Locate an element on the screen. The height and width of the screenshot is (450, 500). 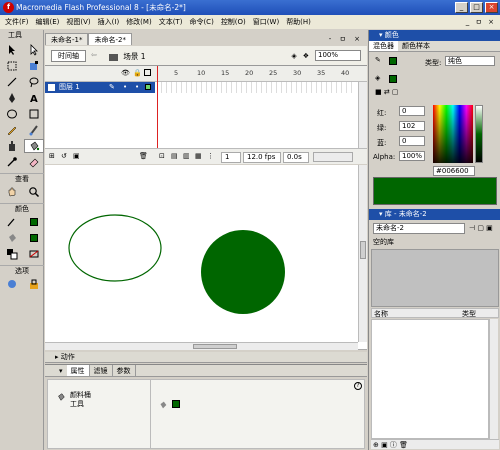
help-icon: ? is located at coordinates (358, 386).